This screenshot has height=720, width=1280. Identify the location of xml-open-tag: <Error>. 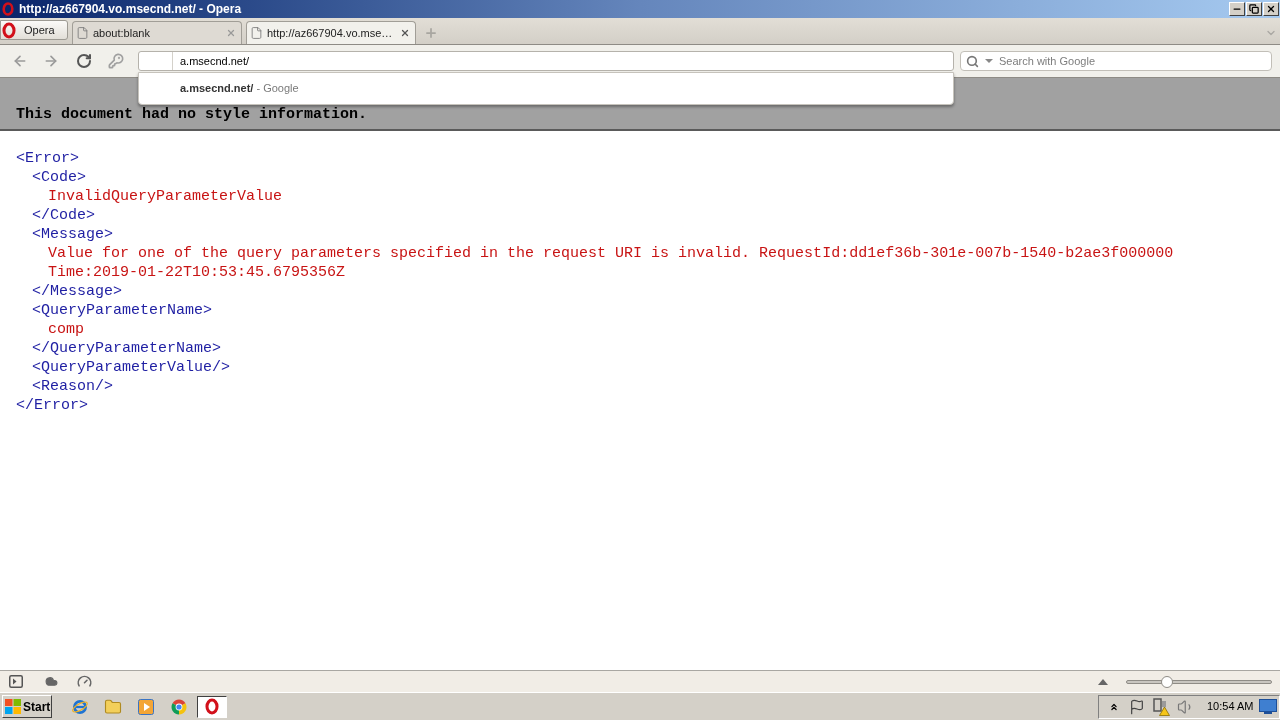
(47, 158).